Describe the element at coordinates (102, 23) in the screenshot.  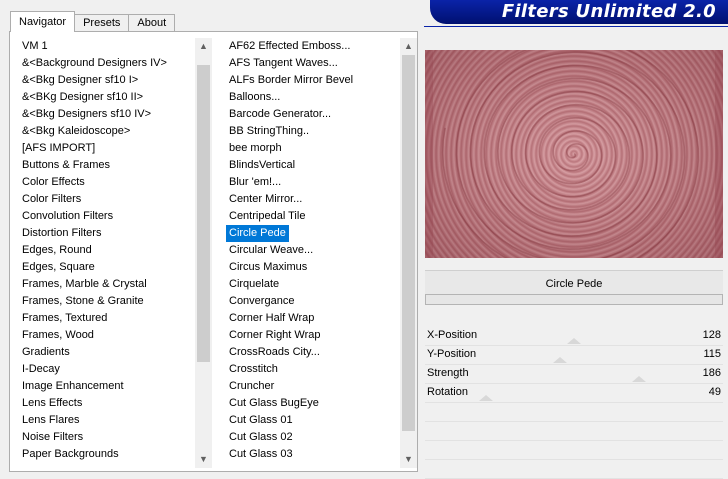
I see `tab-presets: Presets` at that location.